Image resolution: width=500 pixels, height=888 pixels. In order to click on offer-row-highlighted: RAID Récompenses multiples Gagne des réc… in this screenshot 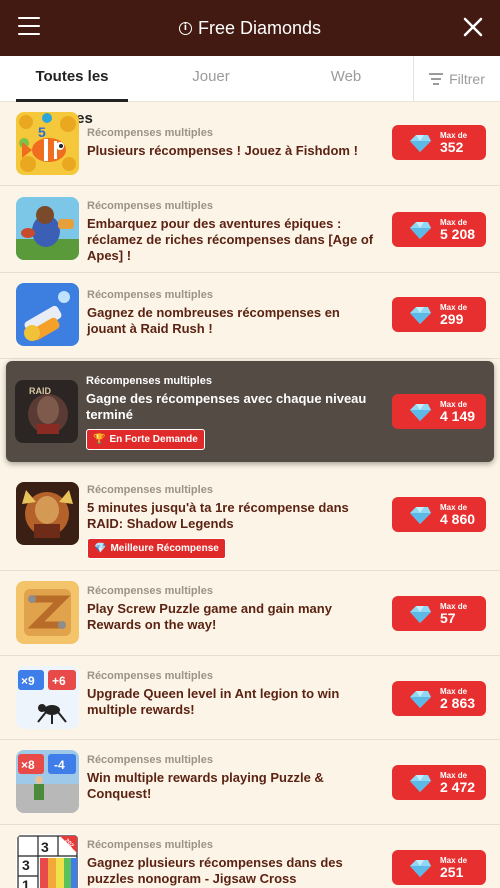, I will do `click(250, 411)`.